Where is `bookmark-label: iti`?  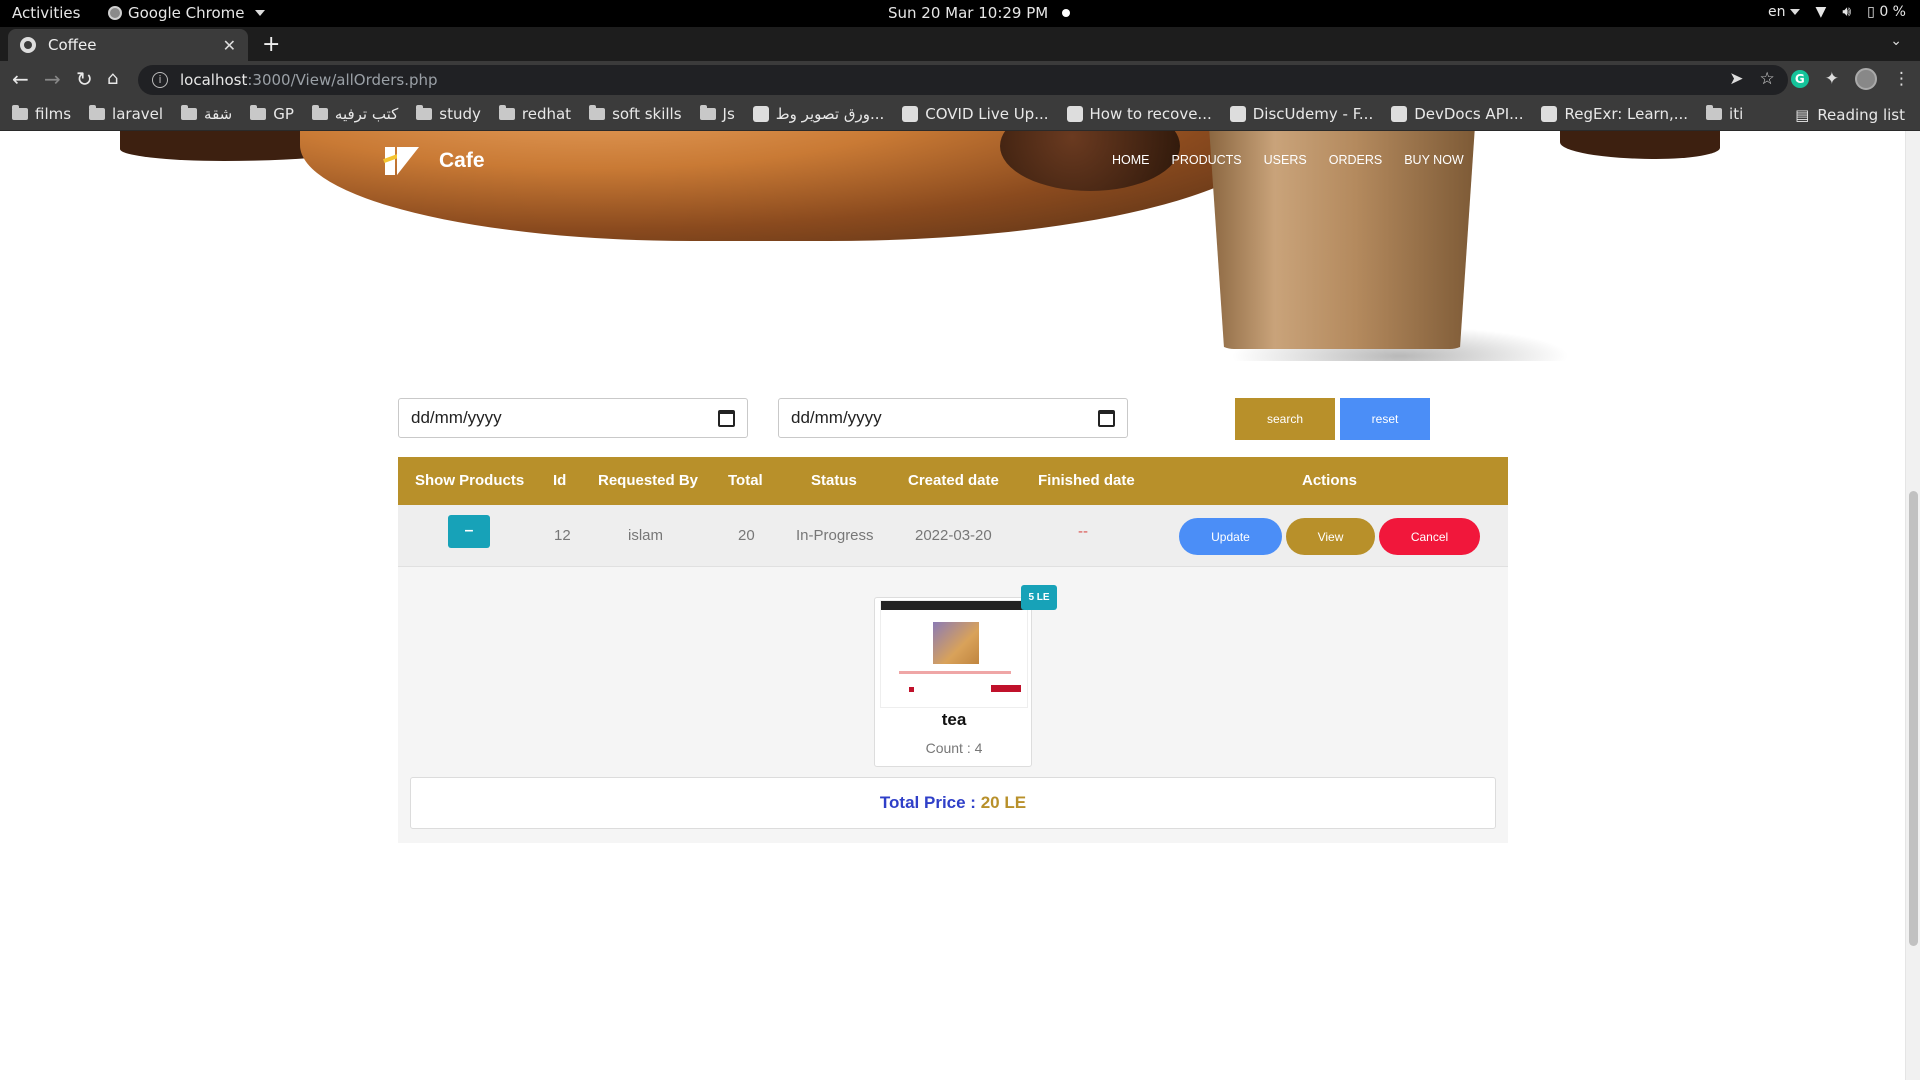 bookmark-label: iti is located at coordinates (1736, 114).